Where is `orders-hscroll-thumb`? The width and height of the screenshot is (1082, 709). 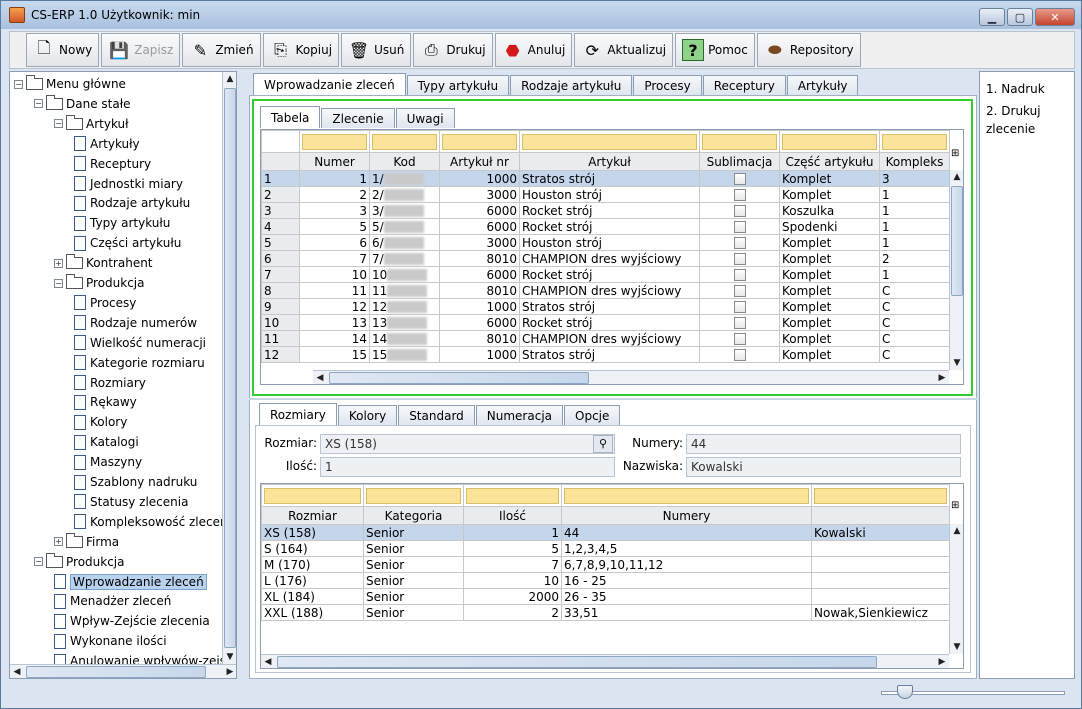 orders-hscroll-thumb is located at coordinates (459, 378).